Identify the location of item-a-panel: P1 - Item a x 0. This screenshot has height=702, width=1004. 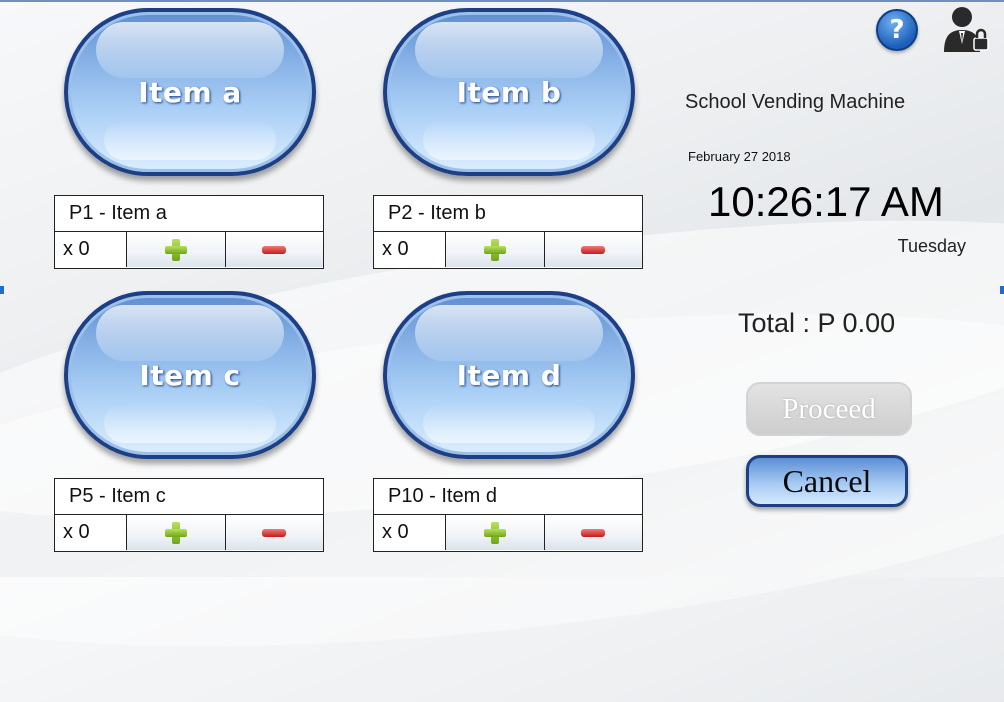
(189, 232).